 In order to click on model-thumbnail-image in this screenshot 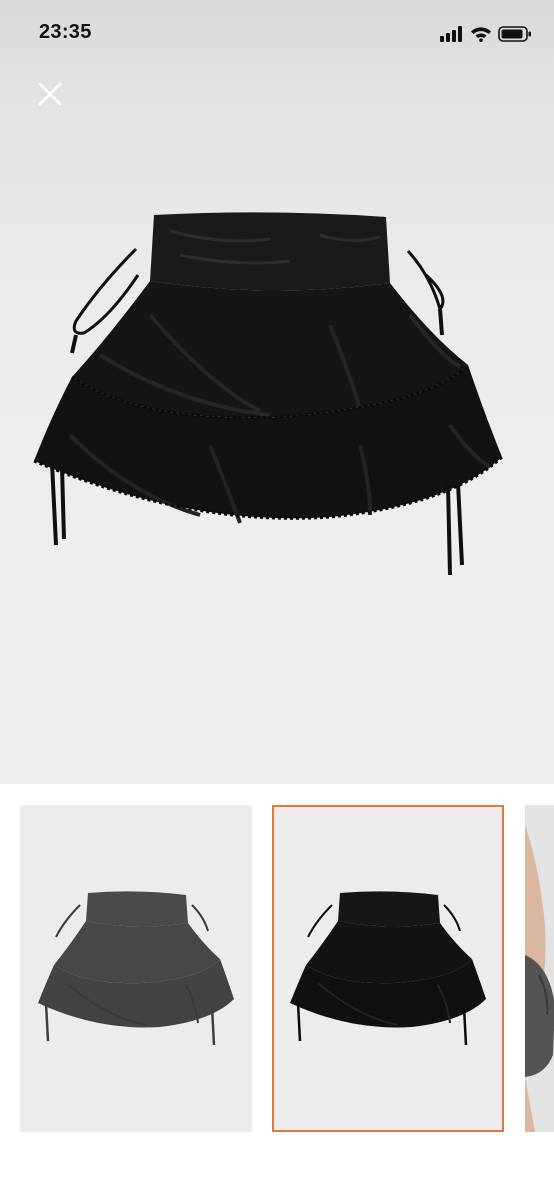, I will do `click(539, 968)`.